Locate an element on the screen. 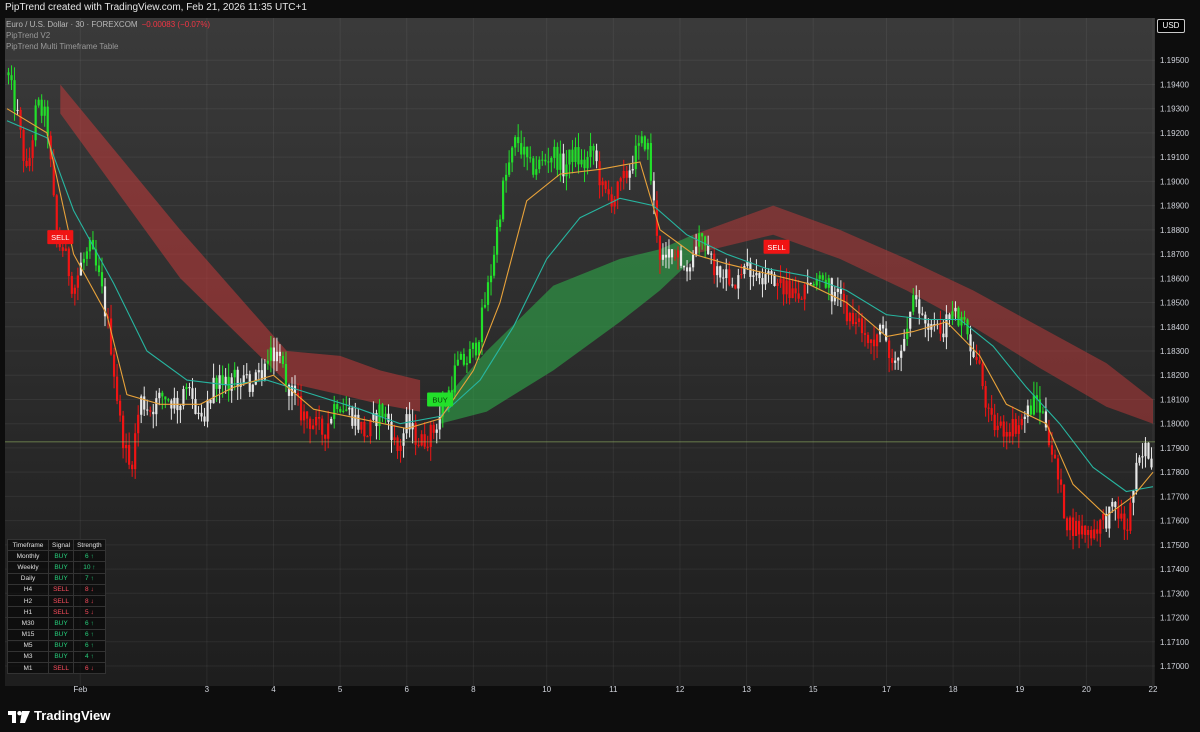 This screenshot has height=732, width=1200. y-tick-label: 1.17200 is located at coordinates (1174, 618).